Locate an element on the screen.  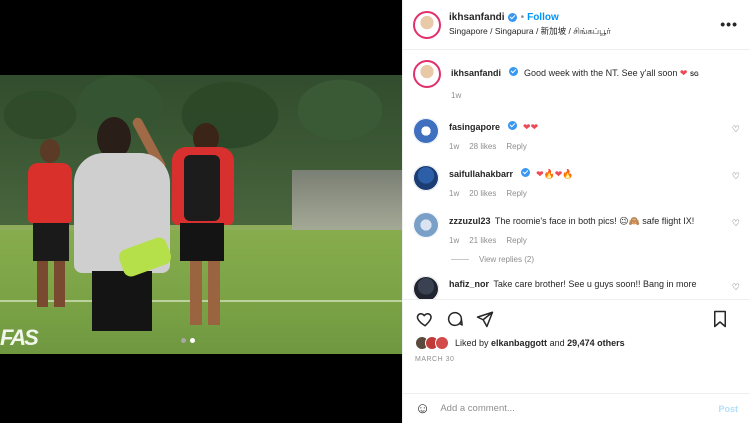
comment-item: saifullahakbarr ❤🔥❤🔥 1w 20 likes Reply ♡ is located at coordinates (576, 181).